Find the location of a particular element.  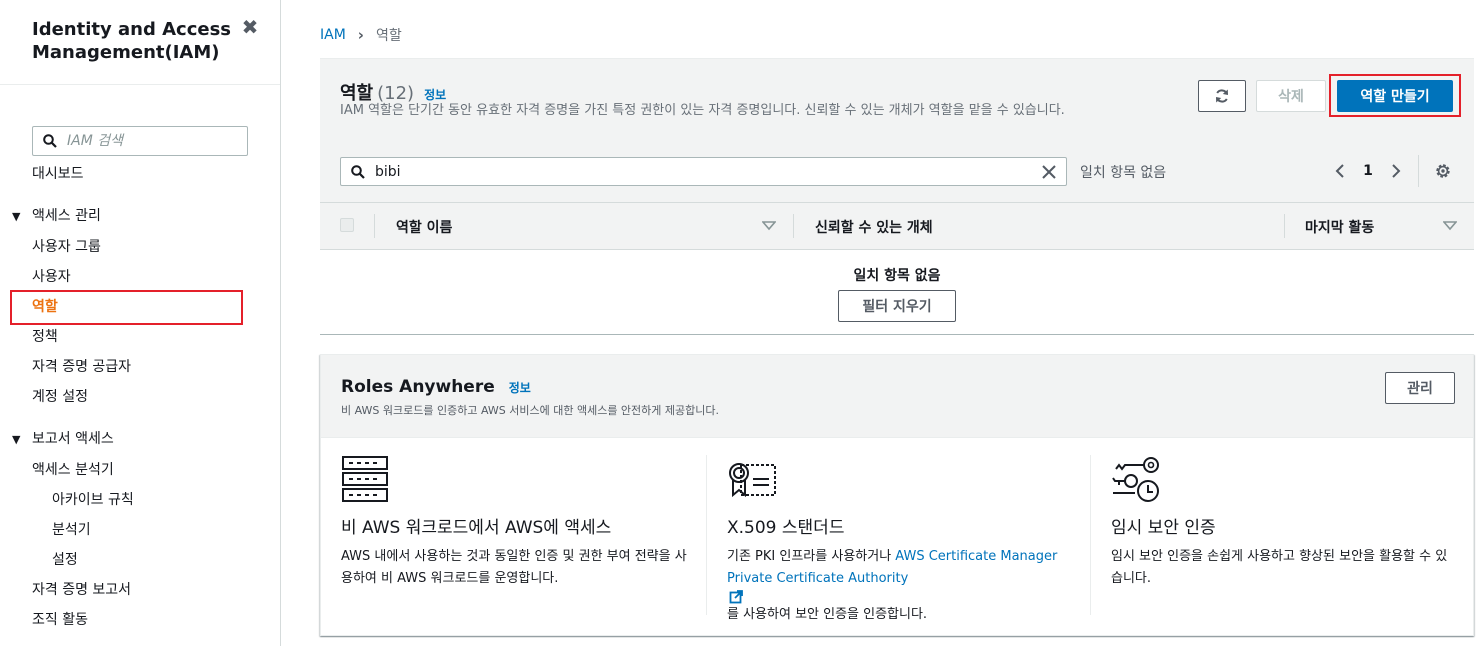

breadcrumb-current: 역할 is located at coordinates (388, 36).